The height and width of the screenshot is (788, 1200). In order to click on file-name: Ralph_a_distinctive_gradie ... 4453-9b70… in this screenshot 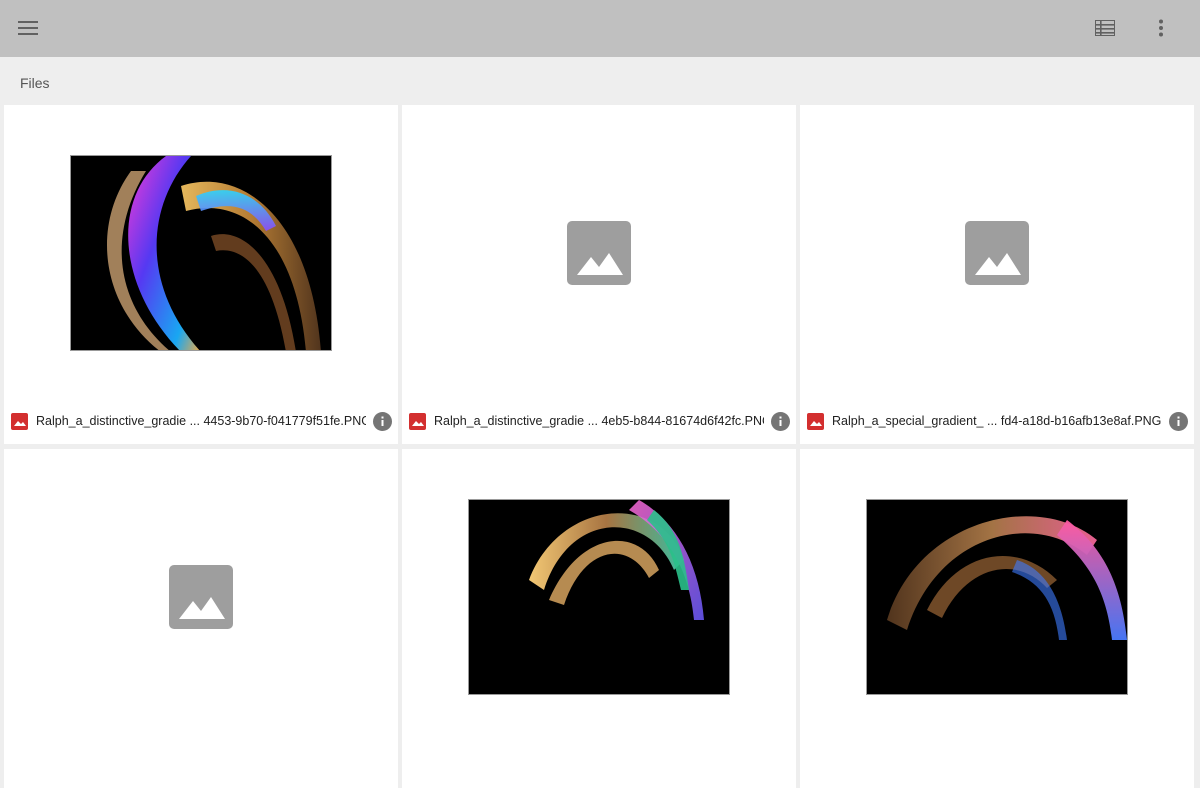, I will do `click(201, 421)`.